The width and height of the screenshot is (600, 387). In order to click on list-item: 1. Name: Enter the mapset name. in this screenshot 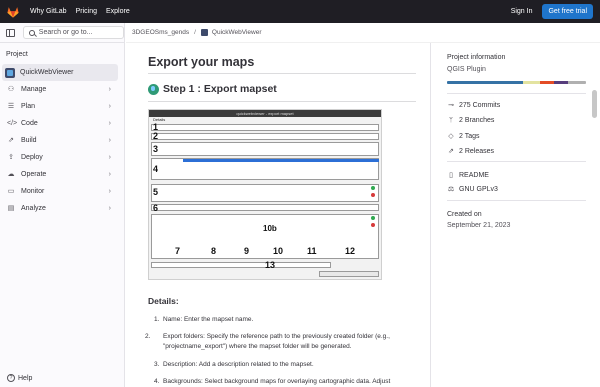, I will do `click(204, 319)`.